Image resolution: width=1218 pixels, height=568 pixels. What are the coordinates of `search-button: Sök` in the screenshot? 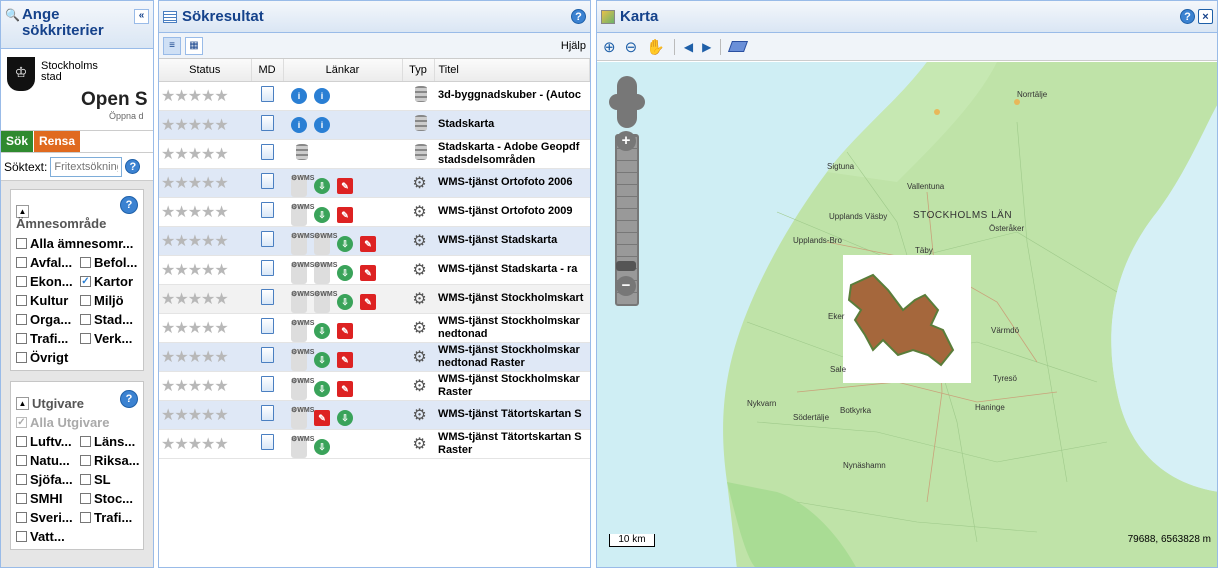 It's located at (17, 141).